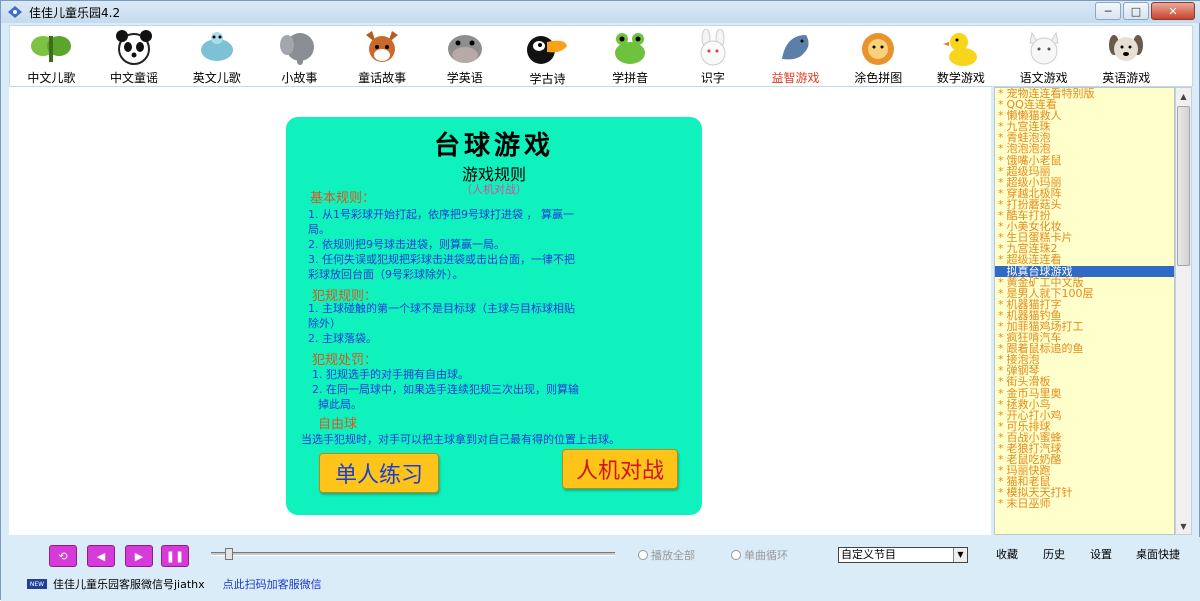  Describe the element at coordinates (493, 146) in the screenshot. I see `game-title: 台球游戏` at that location.